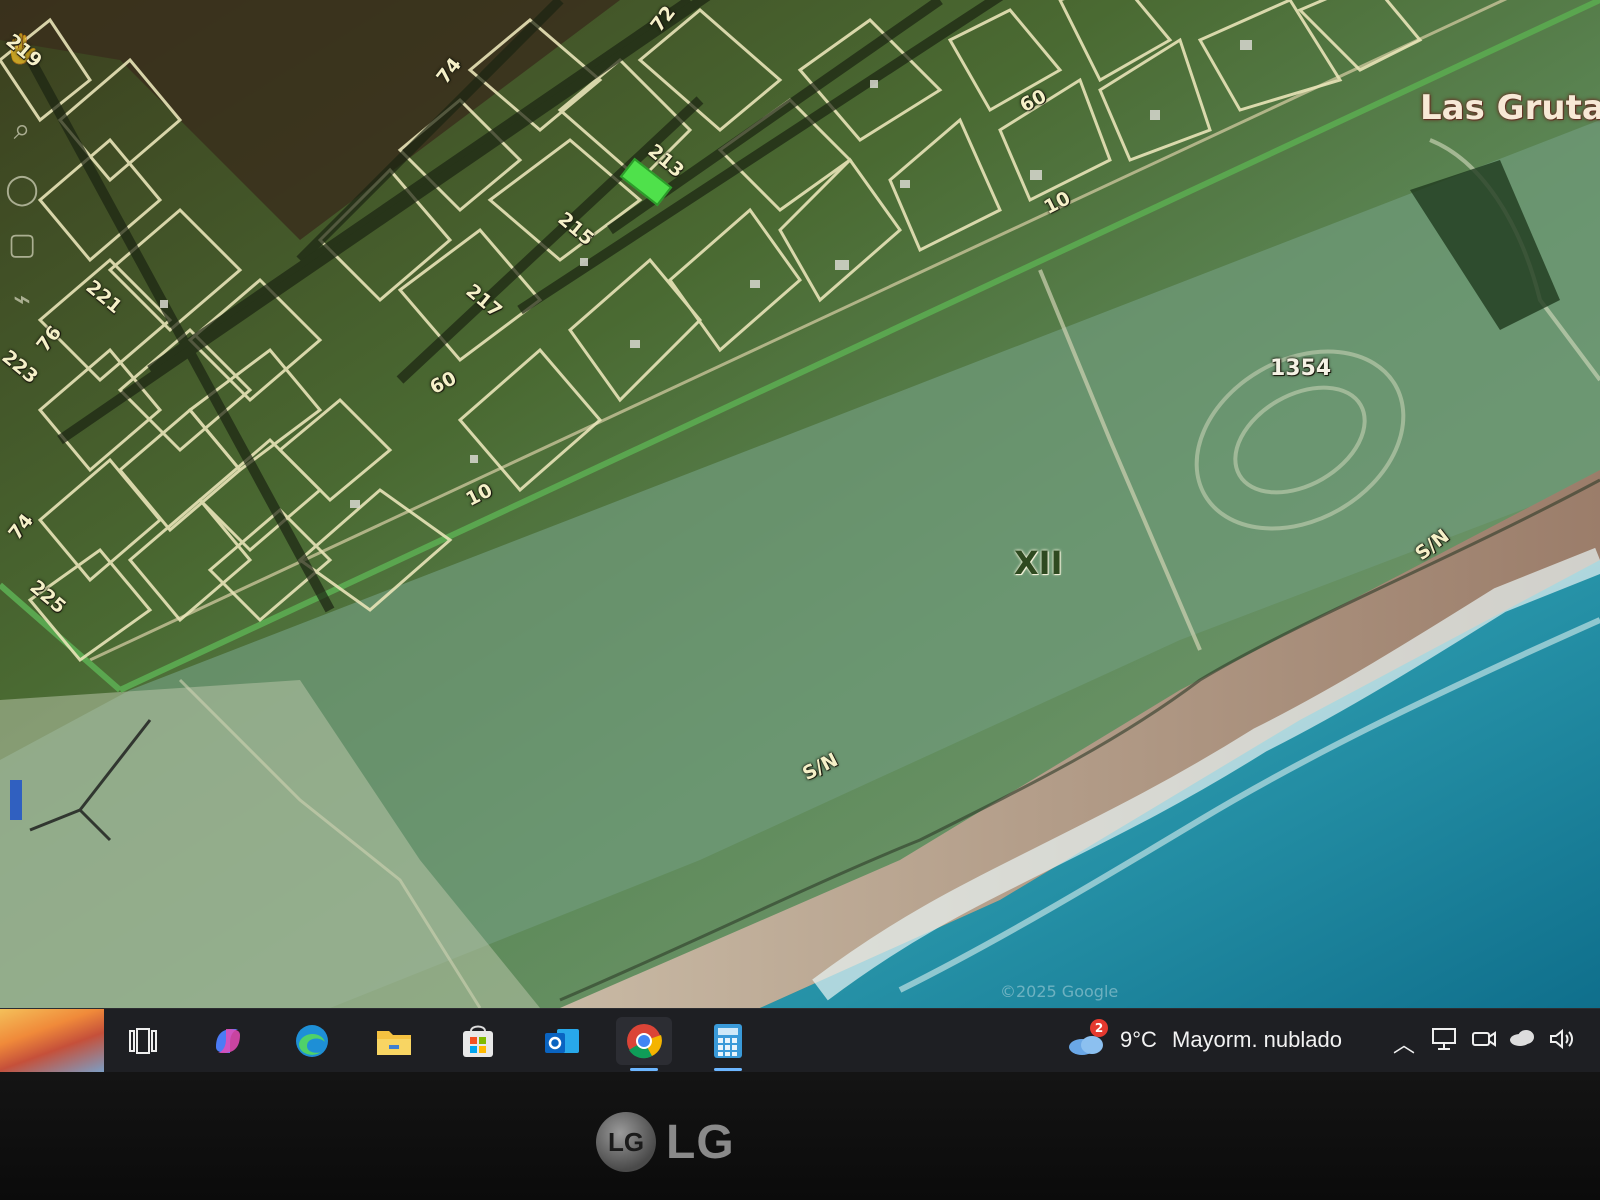 The width and height of the screenshot is (1600, 1200). I want to click on task-view-button, so click(143, 1041).